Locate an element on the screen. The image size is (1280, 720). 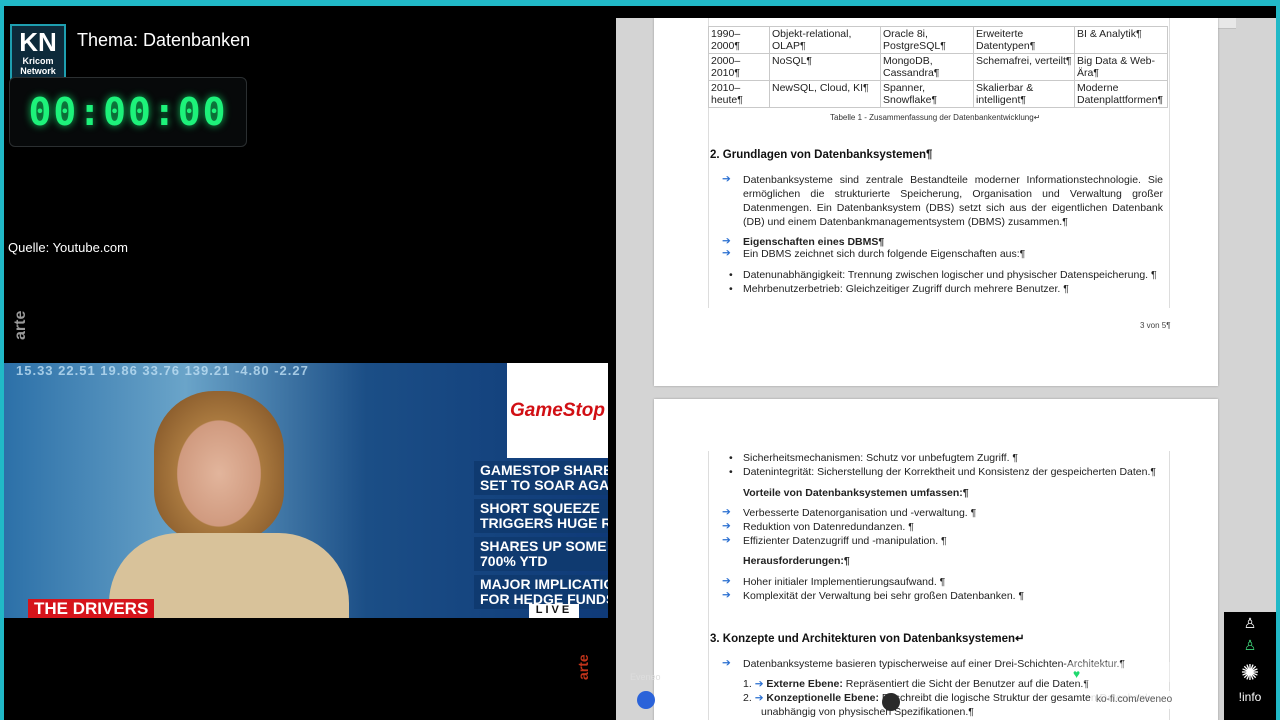
table-cell: Spanner, Snowflake¶ is located at coordinates (927, 94).